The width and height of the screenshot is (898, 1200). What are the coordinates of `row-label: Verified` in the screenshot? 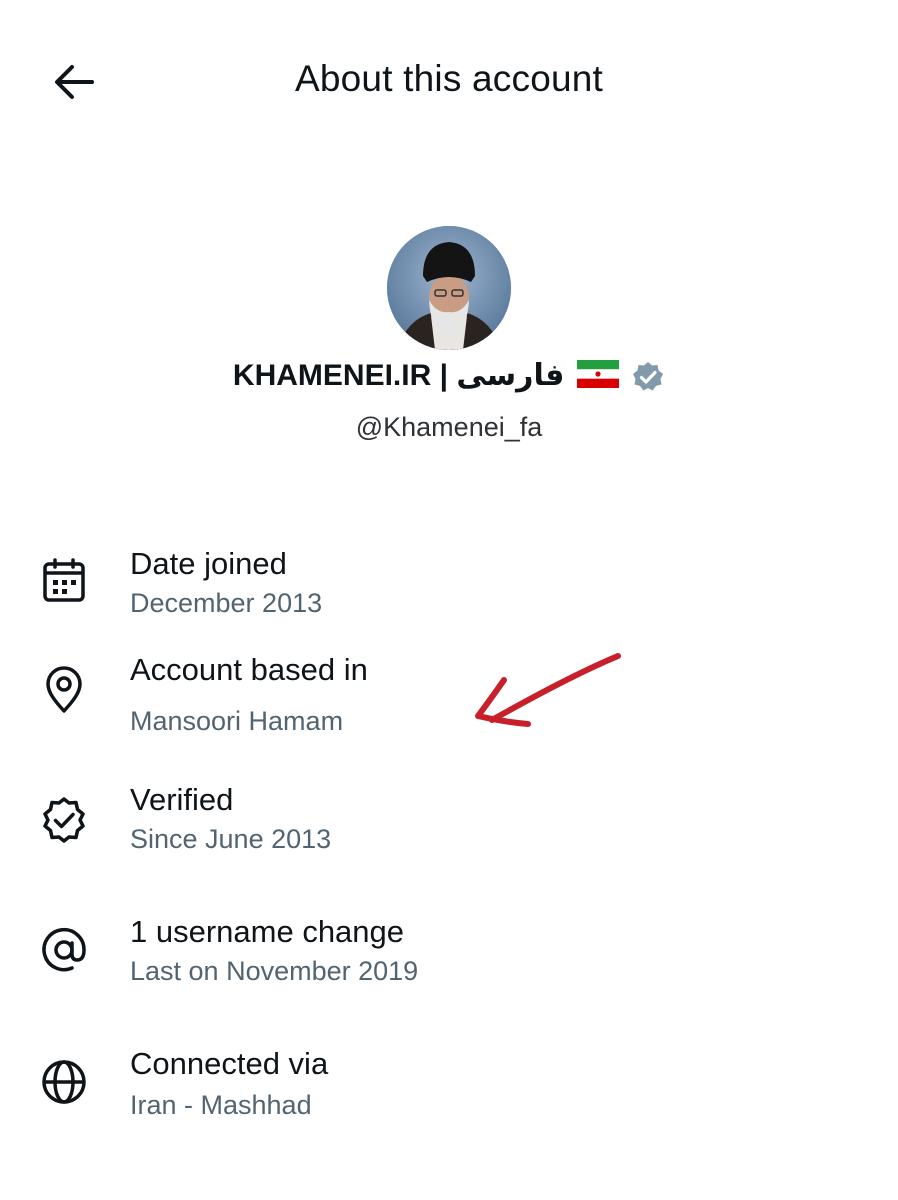 It's located at (182, 799).